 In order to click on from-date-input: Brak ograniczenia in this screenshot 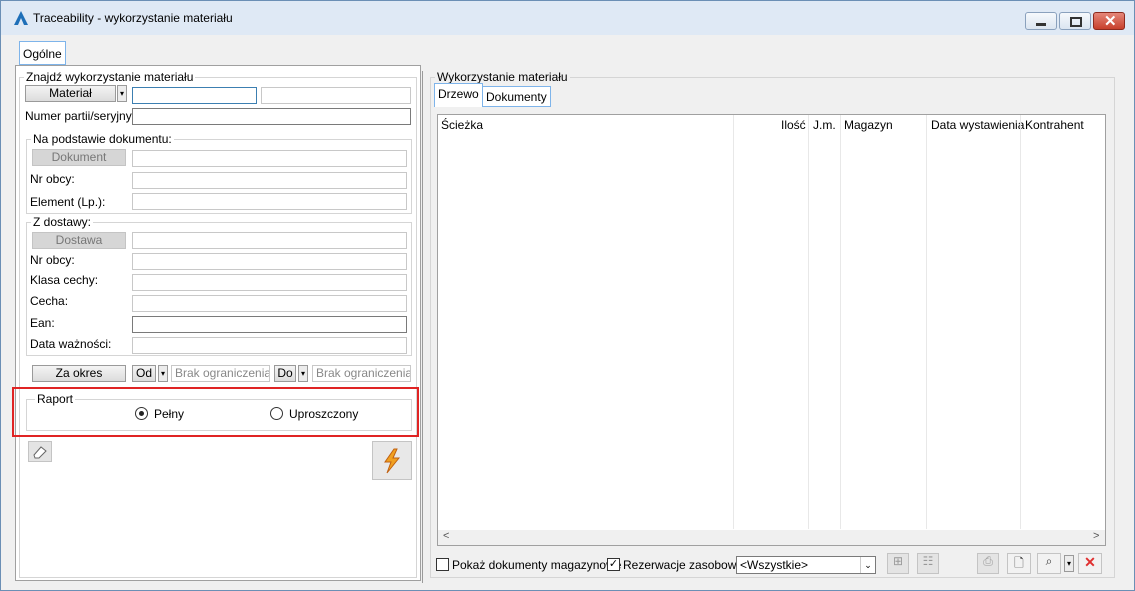, I will do `click(220, 373)`.